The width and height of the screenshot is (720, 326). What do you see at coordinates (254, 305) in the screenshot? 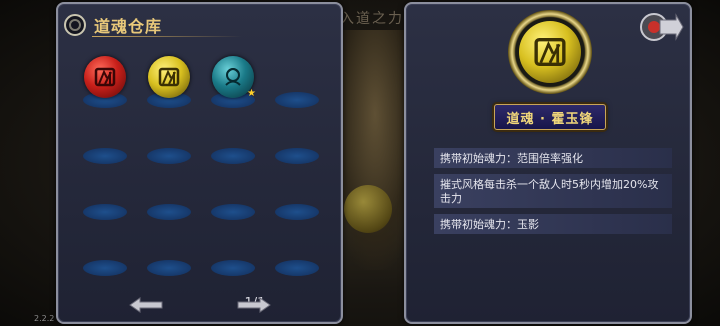
I see `next-page-arrow-icon` at bounding box center [254, 305].